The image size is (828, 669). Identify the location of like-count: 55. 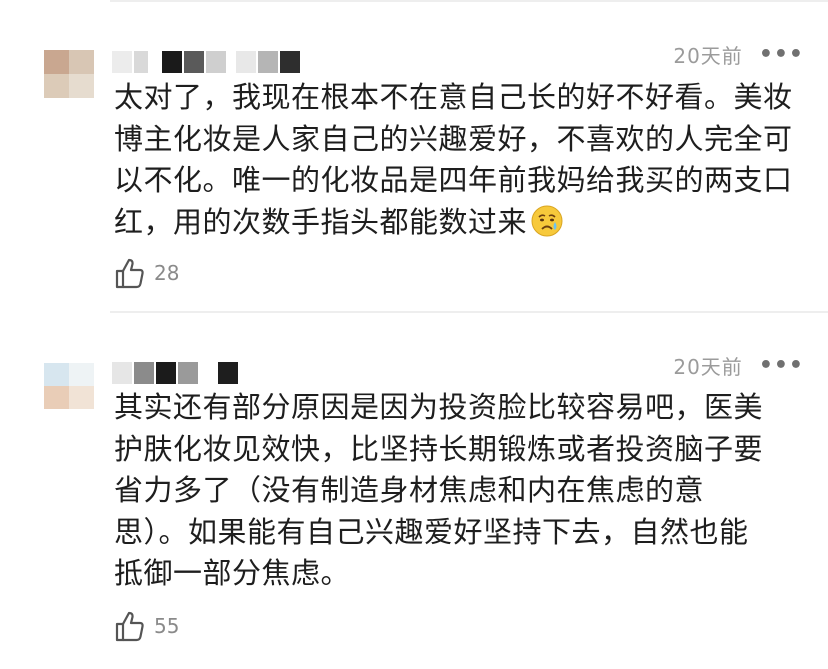
(167, 626).